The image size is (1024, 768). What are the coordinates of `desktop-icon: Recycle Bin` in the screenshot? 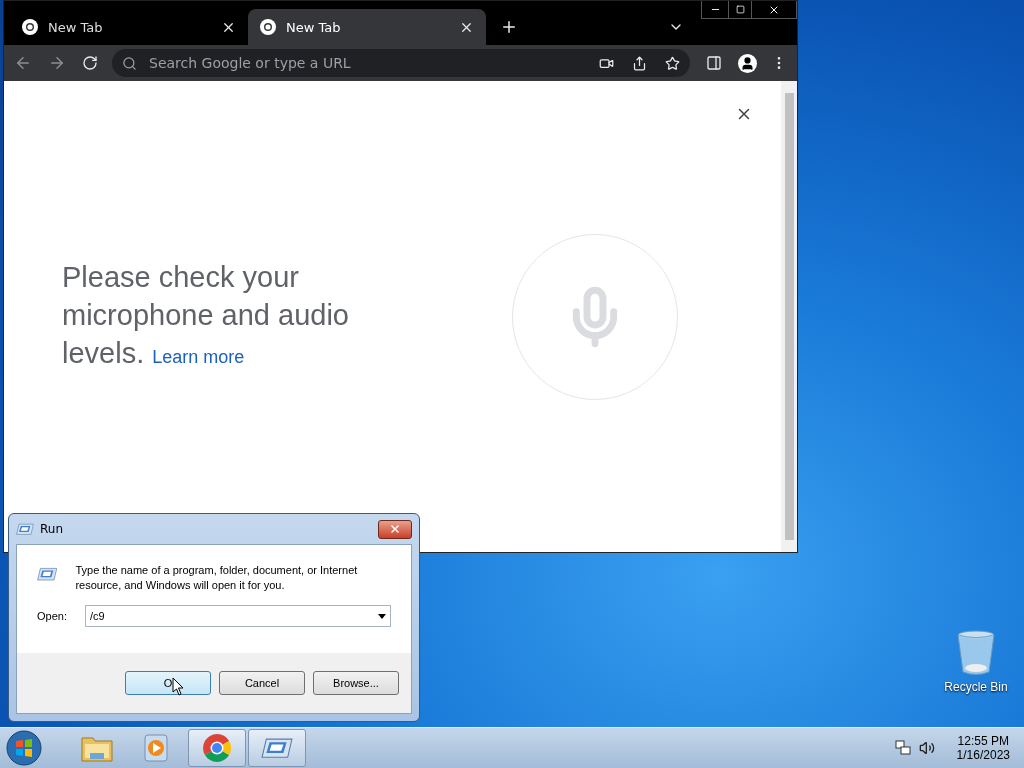 It's located at (976, 662).